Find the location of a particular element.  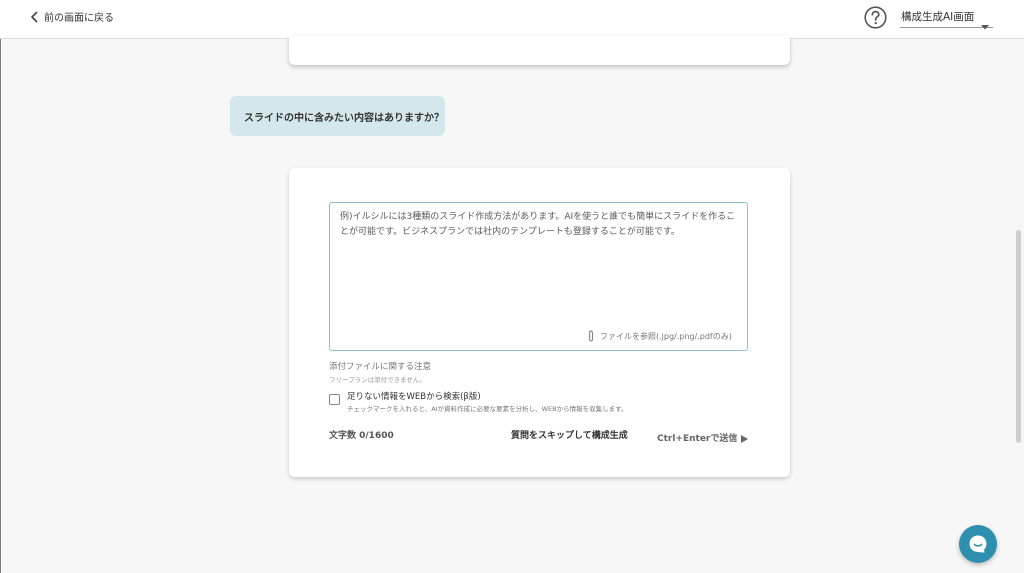

paperclip-icon is located at coordinates (591, 336).